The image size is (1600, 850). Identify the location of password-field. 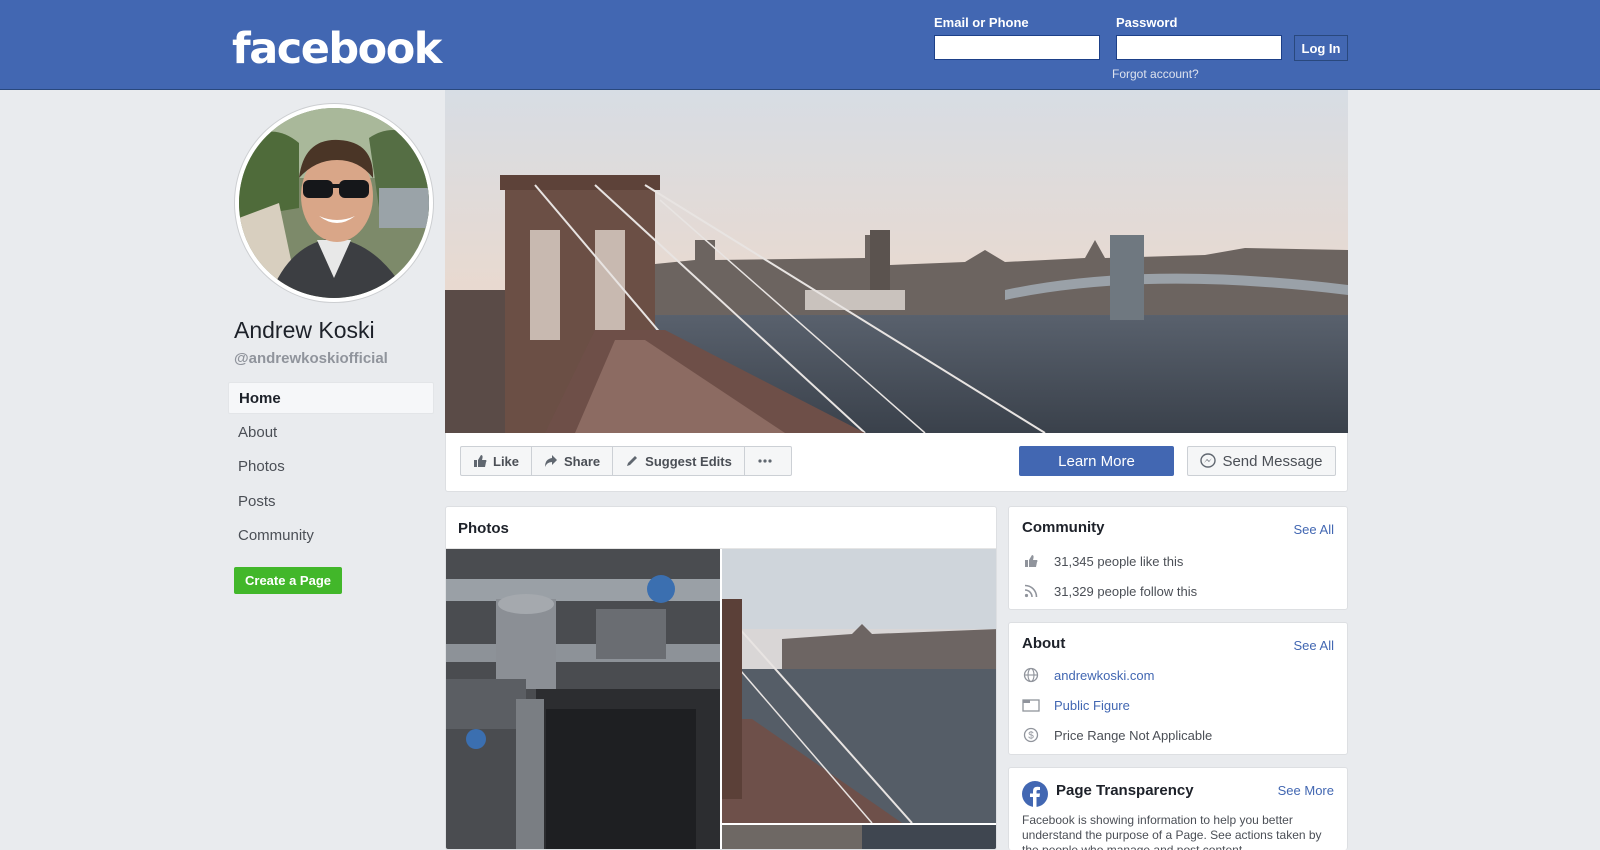
(1199, 47).